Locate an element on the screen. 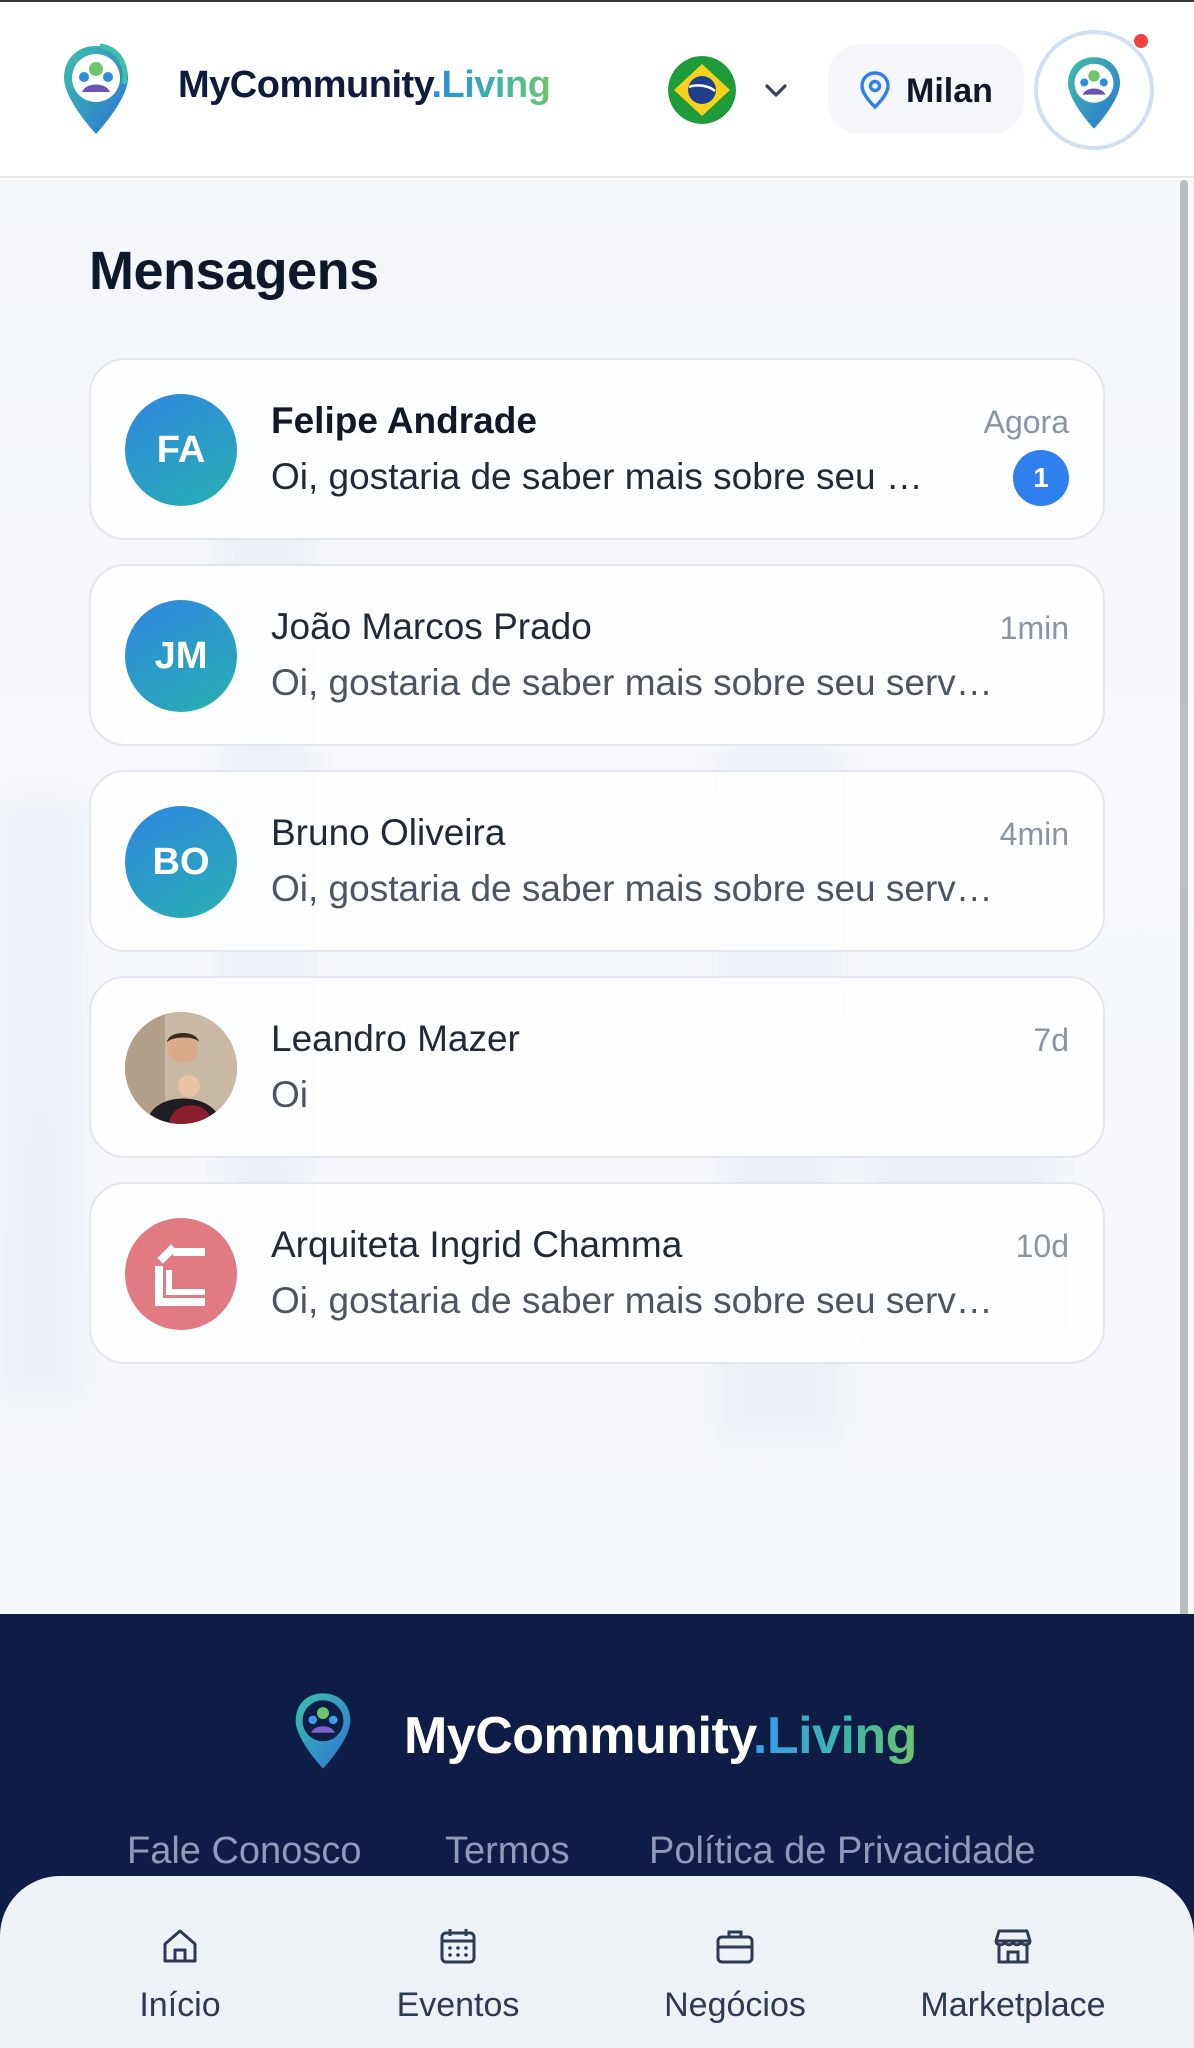 The width and height of the screenshot is (1194, 2048). unread-badge: 1 is located at coordinates (1041, 478).